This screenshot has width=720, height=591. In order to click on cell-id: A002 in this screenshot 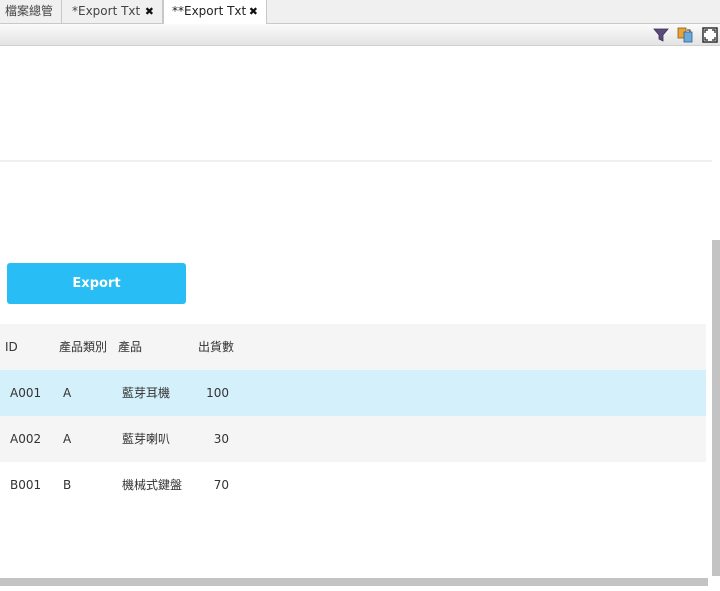, I will do `click(26, 439)`.